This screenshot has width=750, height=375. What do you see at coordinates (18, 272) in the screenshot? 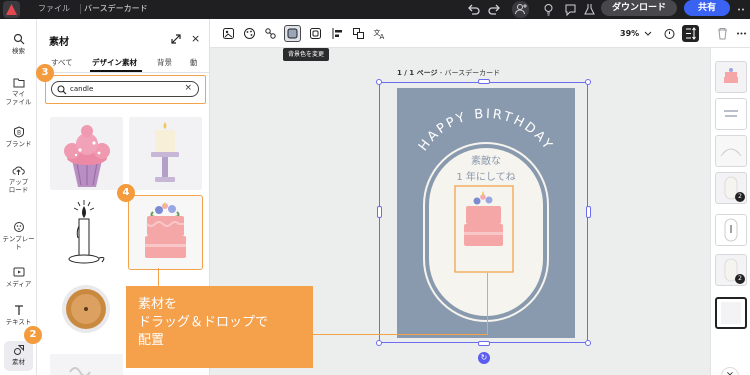
I see `media-icon` at bounding box center [18, 272].